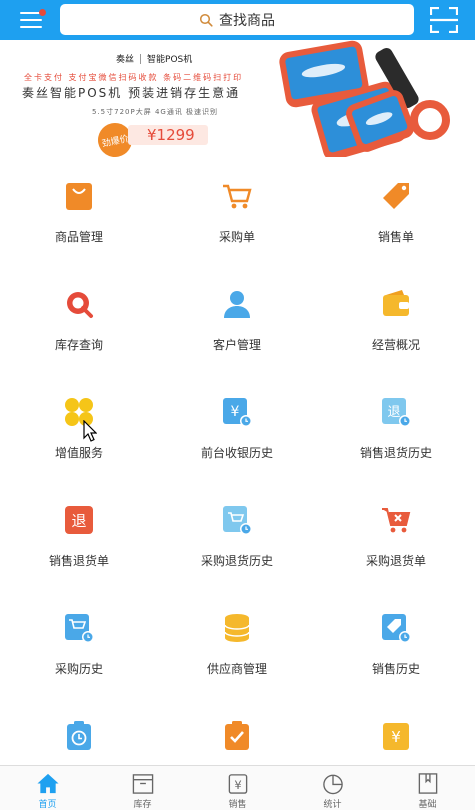 This screenshot has width=475, height=810. Describe the element at coordinates (142, 784) in the screenshot. I see `inventory-box-icon` at that location.